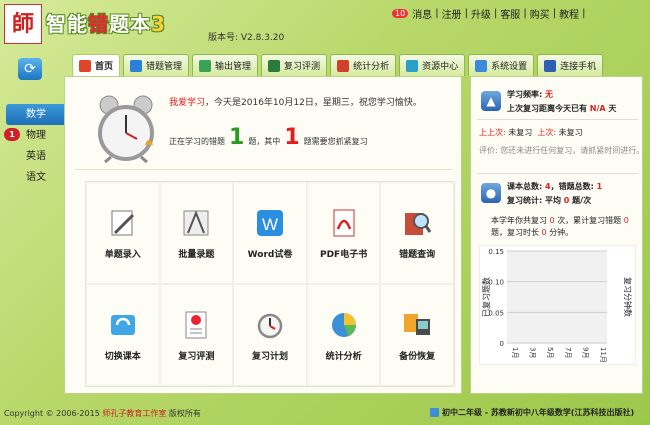 Image resolution: width=650 pixels, height=425 pixels. What do you see at coordinates (481, 13) in the screenshot?
I see `upgrade-link: 升级` at bounding box center [481, 13].